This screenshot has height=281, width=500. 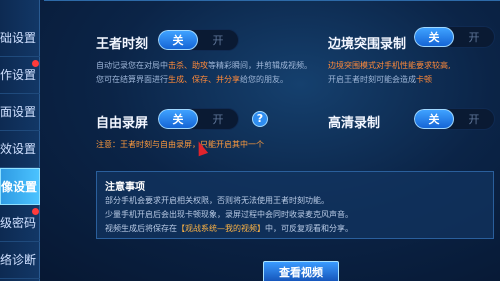 I want to click on notes-line: 少量手机开启后会出现卡顿现象，录屏过程中会同时收录麦克风声音。, so click(x=229, y=214).